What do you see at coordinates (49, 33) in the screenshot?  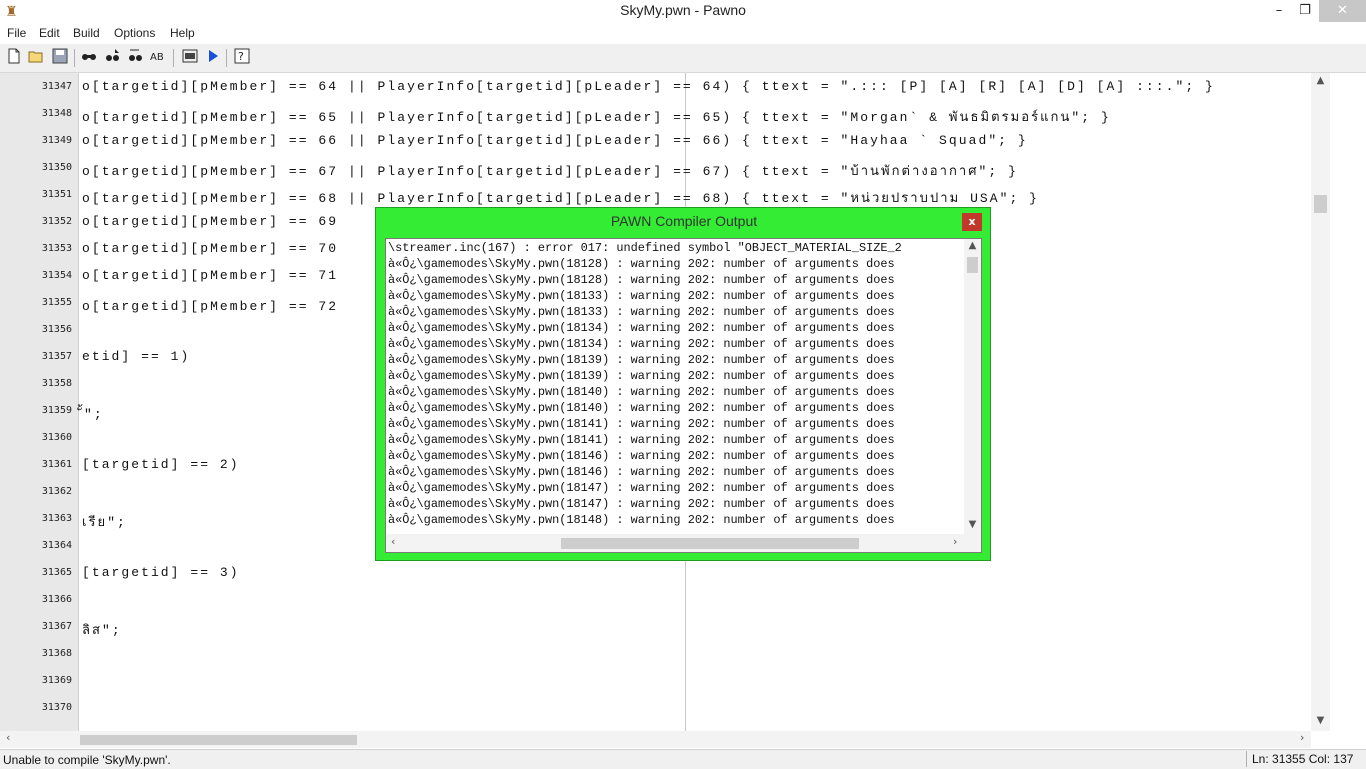 I see `menu-edit: Edit` at bounding box center [49, 33].